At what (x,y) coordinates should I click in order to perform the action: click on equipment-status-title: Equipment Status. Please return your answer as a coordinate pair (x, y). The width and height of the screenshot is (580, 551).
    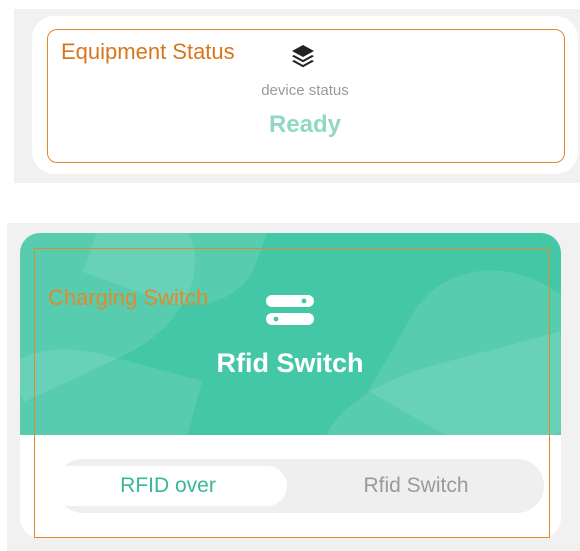
    Looking at the image, I should click on (148, 51).